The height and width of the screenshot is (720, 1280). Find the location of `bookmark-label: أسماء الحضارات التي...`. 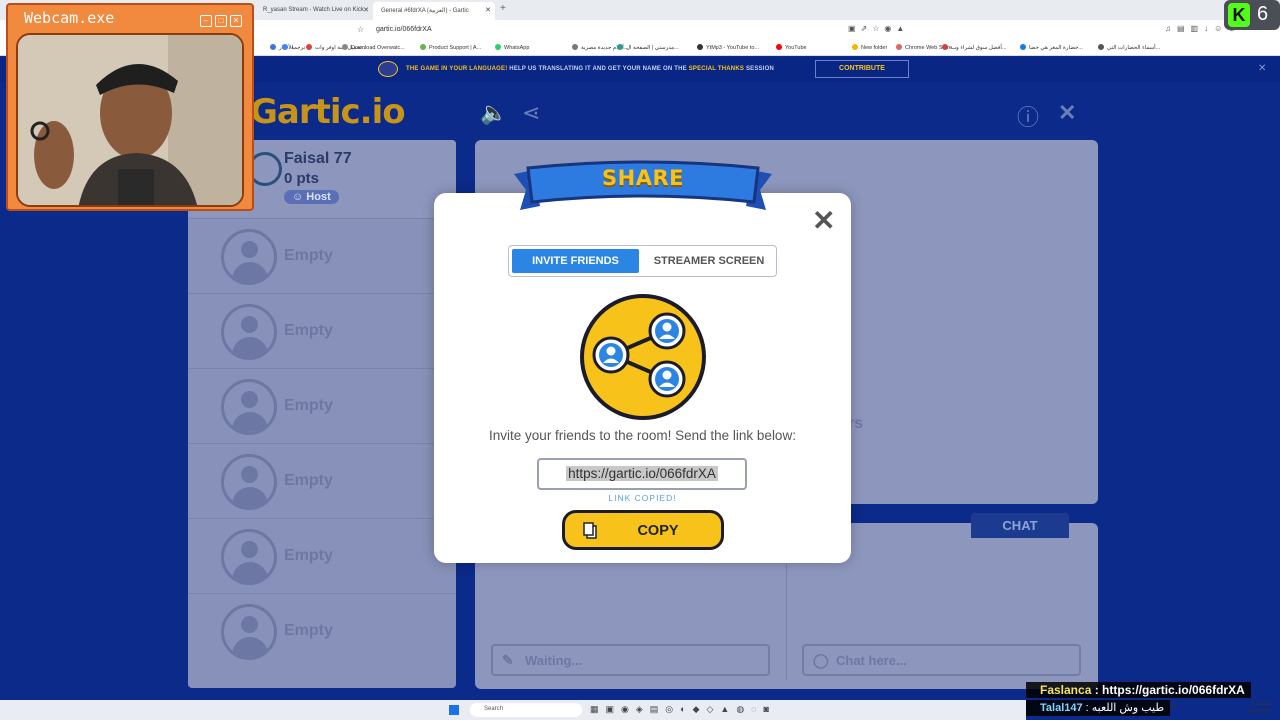

bookmark-label: أسماء الحضارات التي... is located at coordinates (1134, 48).